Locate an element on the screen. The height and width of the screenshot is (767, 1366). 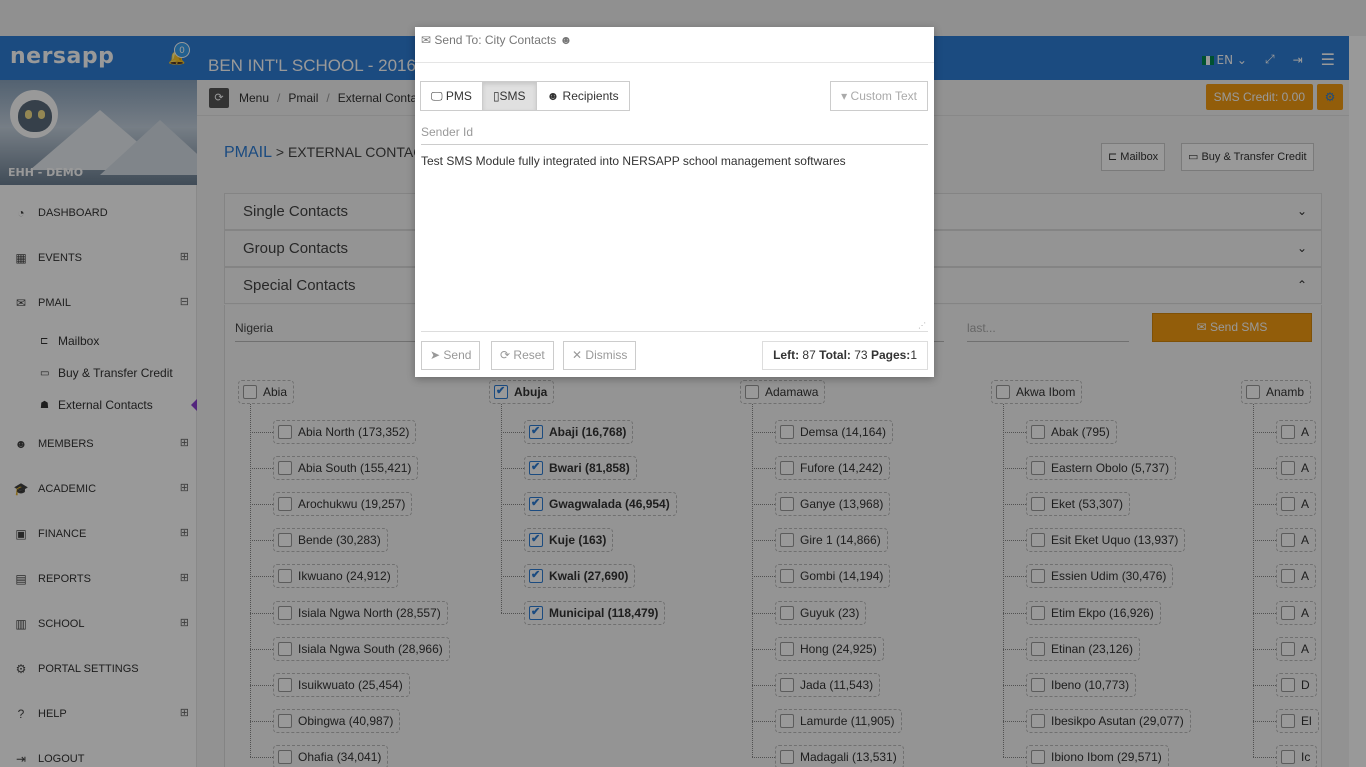
sender-id-input is located at coordinates (674, 132).